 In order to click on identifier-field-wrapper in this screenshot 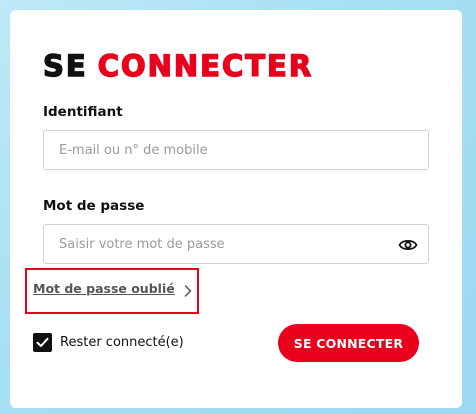, I will do `click(236, 150)`.